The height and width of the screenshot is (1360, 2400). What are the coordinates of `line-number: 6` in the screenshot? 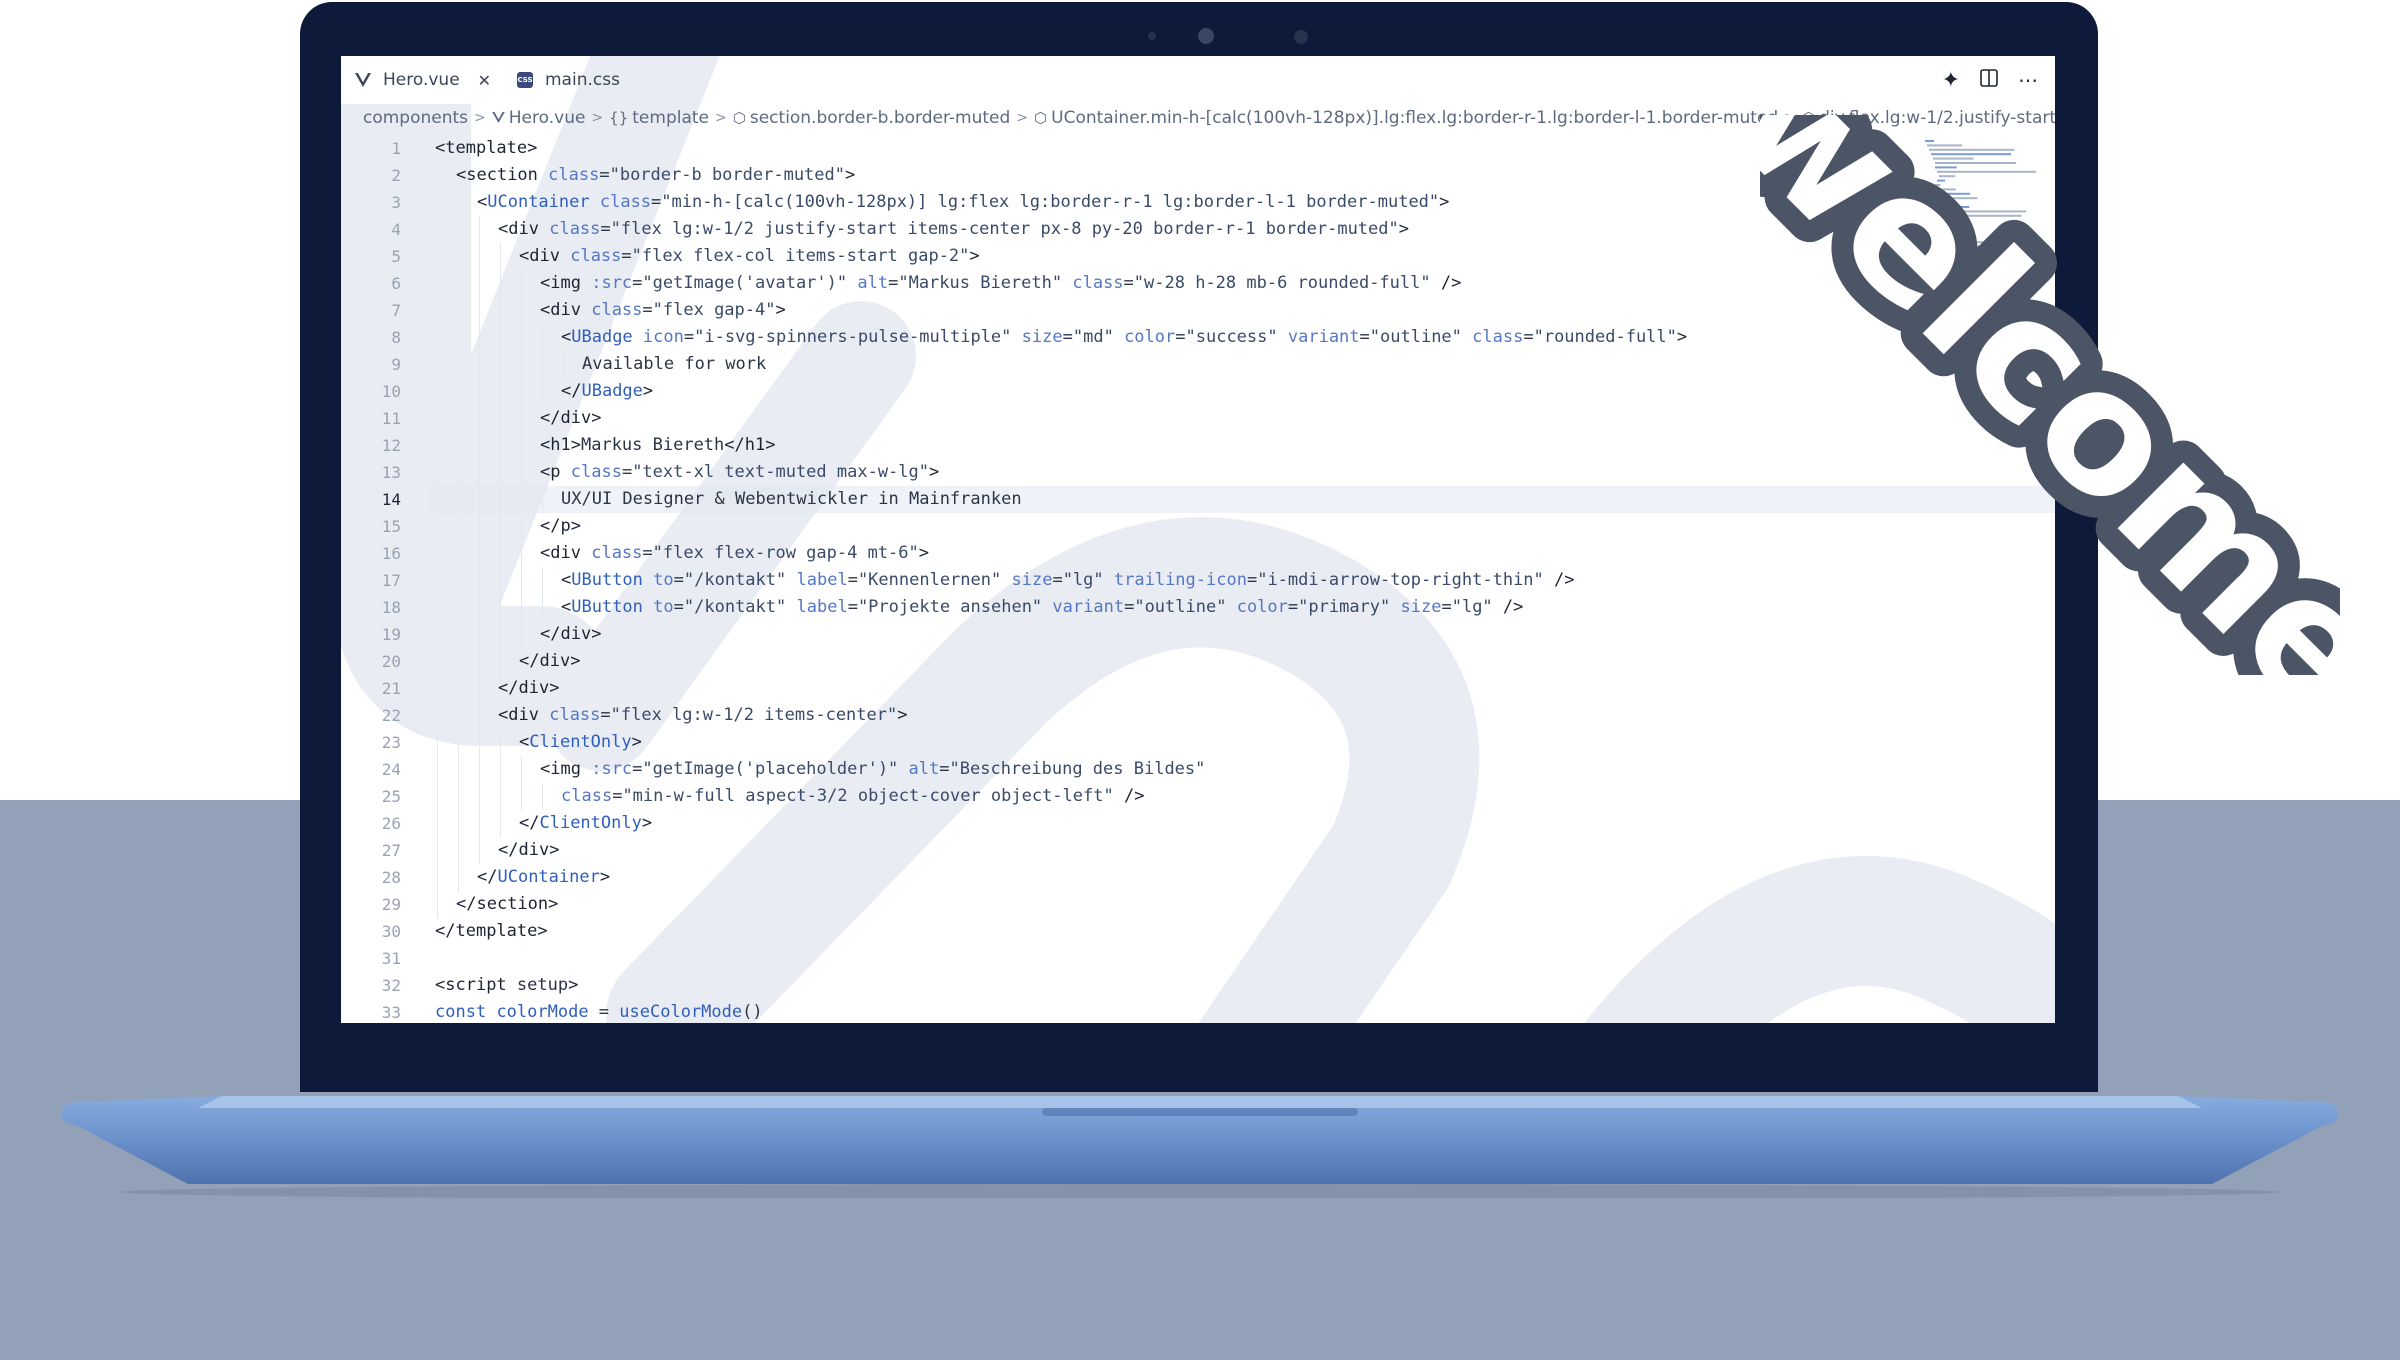 It's located at (396, 283).